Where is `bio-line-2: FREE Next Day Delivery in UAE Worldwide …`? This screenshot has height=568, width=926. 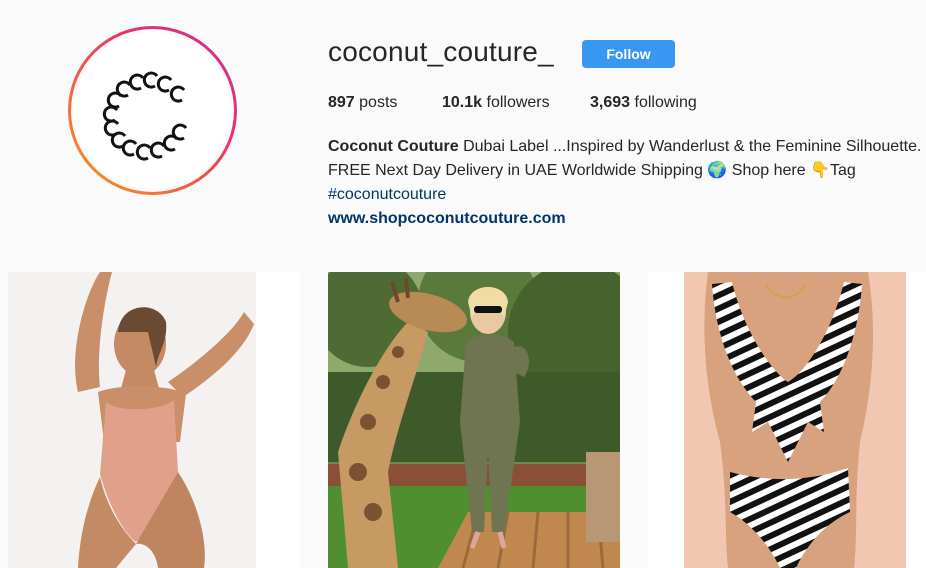
bio-line-2: FREE Next Day Delivery in UAE Worldwide … is located at coordinates (592, 170).